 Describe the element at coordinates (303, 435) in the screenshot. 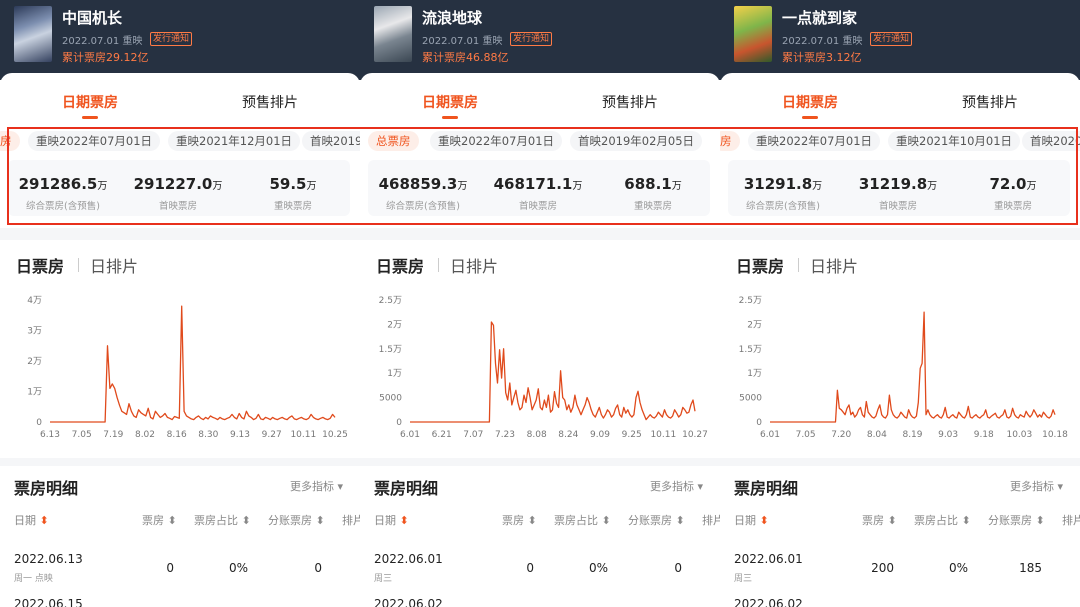

I see `x-tick-label: 10.11` at that location.